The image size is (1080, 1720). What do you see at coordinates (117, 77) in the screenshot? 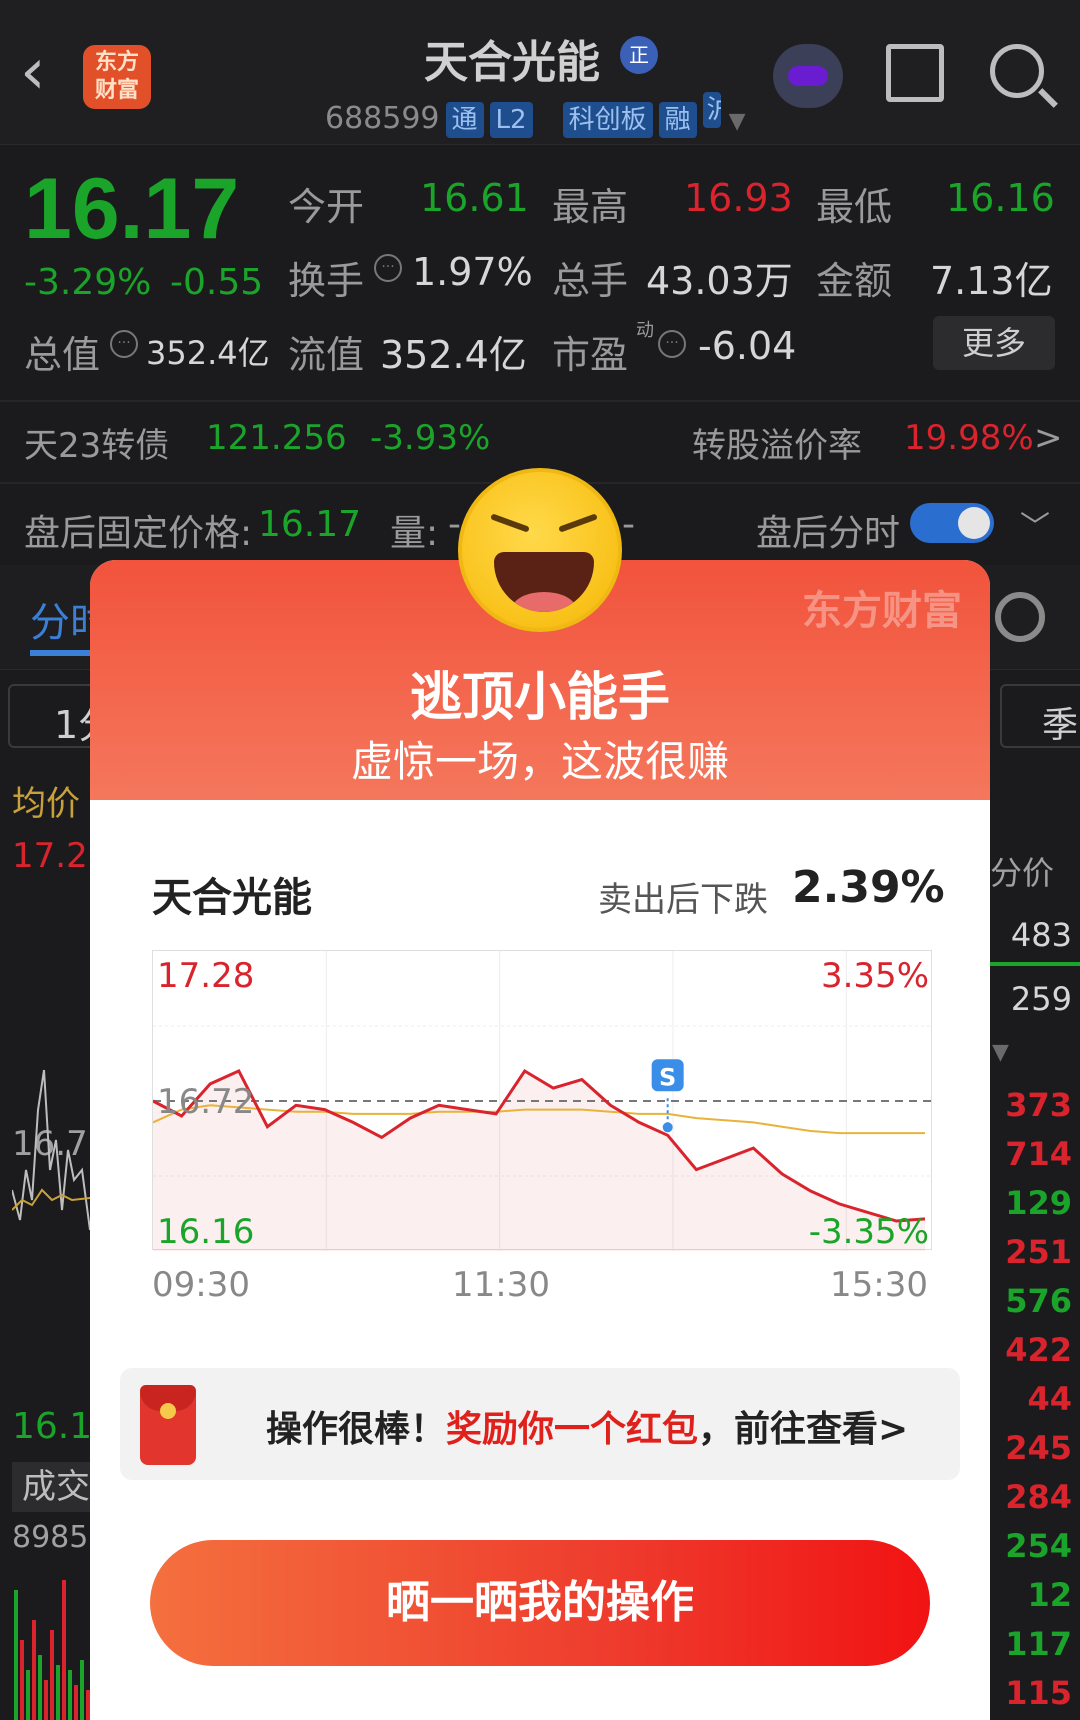
I see `eastmoney-logo: 东方 财富` at bounding box center [117, 77].